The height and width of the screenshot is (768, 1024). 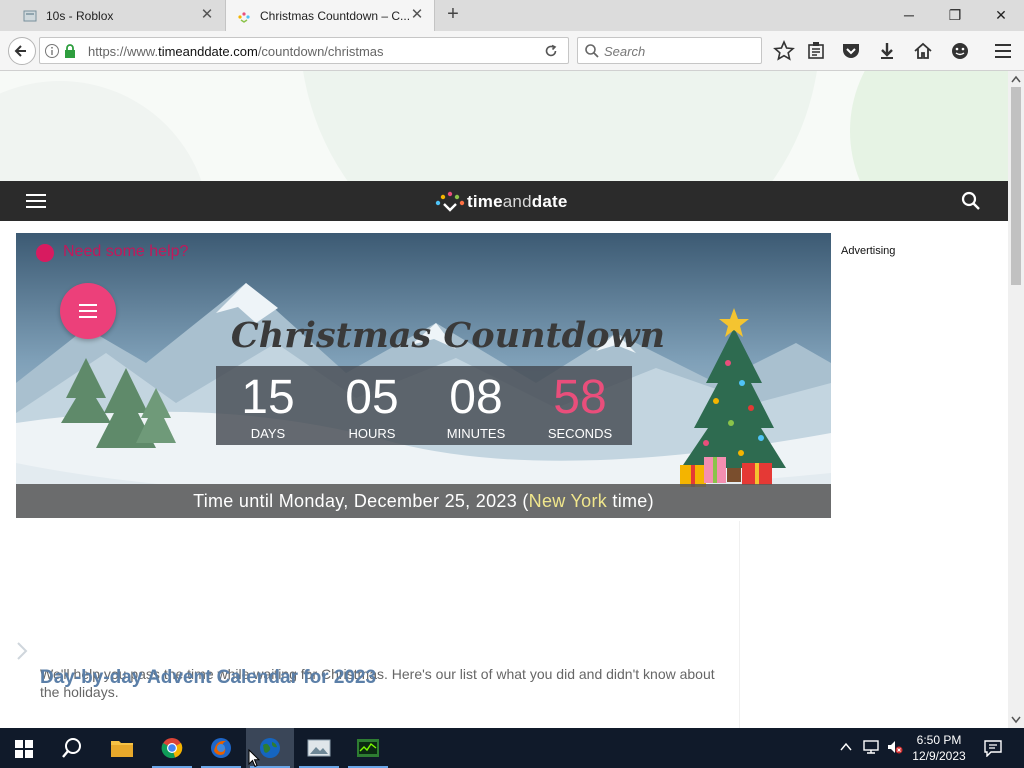 I want to click on taskbar-photo-app, so click(x=319, y=748).